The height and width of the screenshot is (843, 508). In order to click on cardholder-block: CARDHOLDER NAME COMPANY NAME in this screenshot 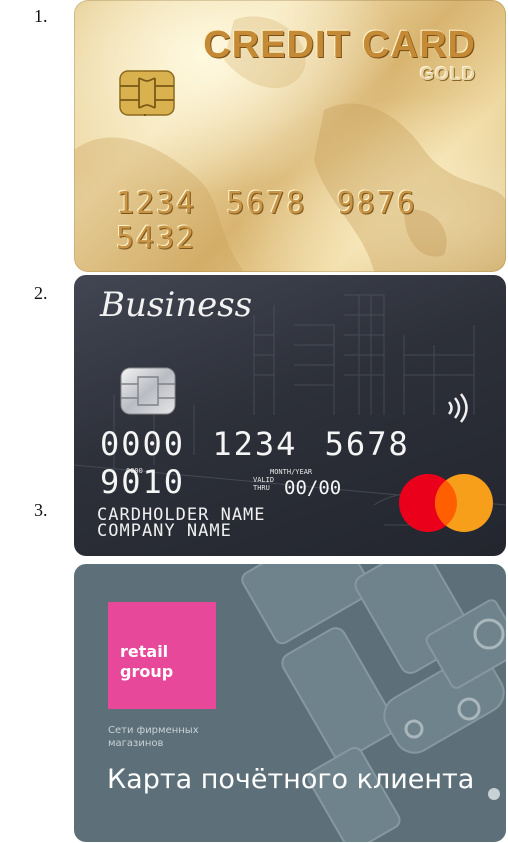, I will do `click(181, 524)`.